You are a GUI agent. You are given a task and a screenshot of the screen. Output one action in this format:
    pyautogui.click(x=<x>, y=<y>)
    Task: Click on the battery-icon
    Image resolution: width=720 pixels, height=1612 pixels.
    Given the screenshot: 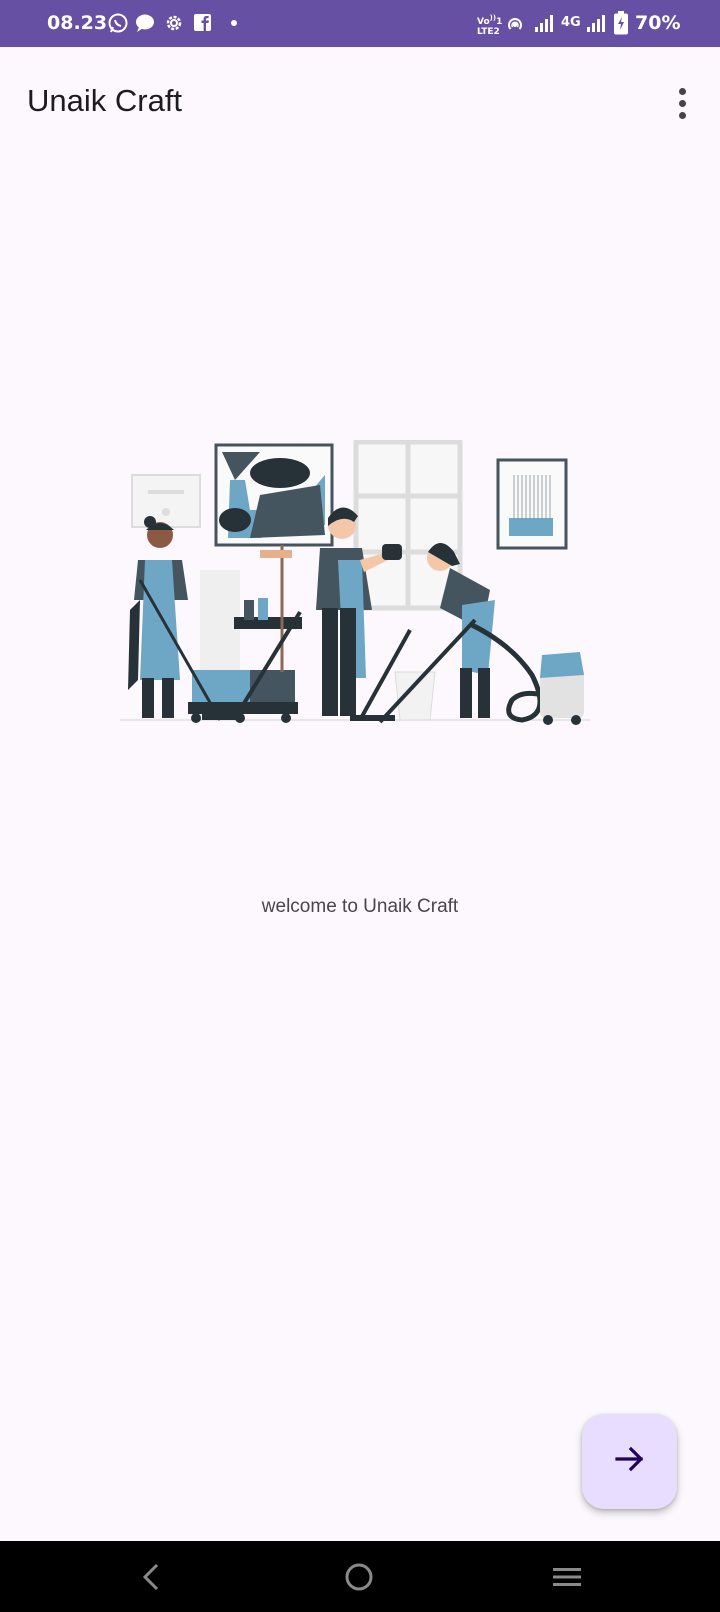 What is the action you would take?
    pyautogui.click(x=621, y=23)
    